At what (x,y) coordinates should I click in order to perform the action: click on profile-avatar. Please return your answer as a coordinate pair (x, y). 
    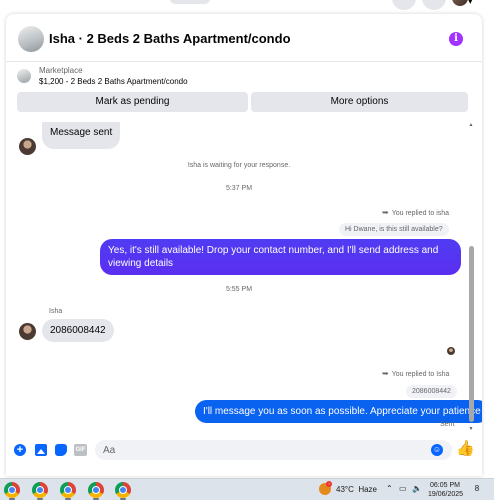
    Looking at the image, I should click on (460, 3).